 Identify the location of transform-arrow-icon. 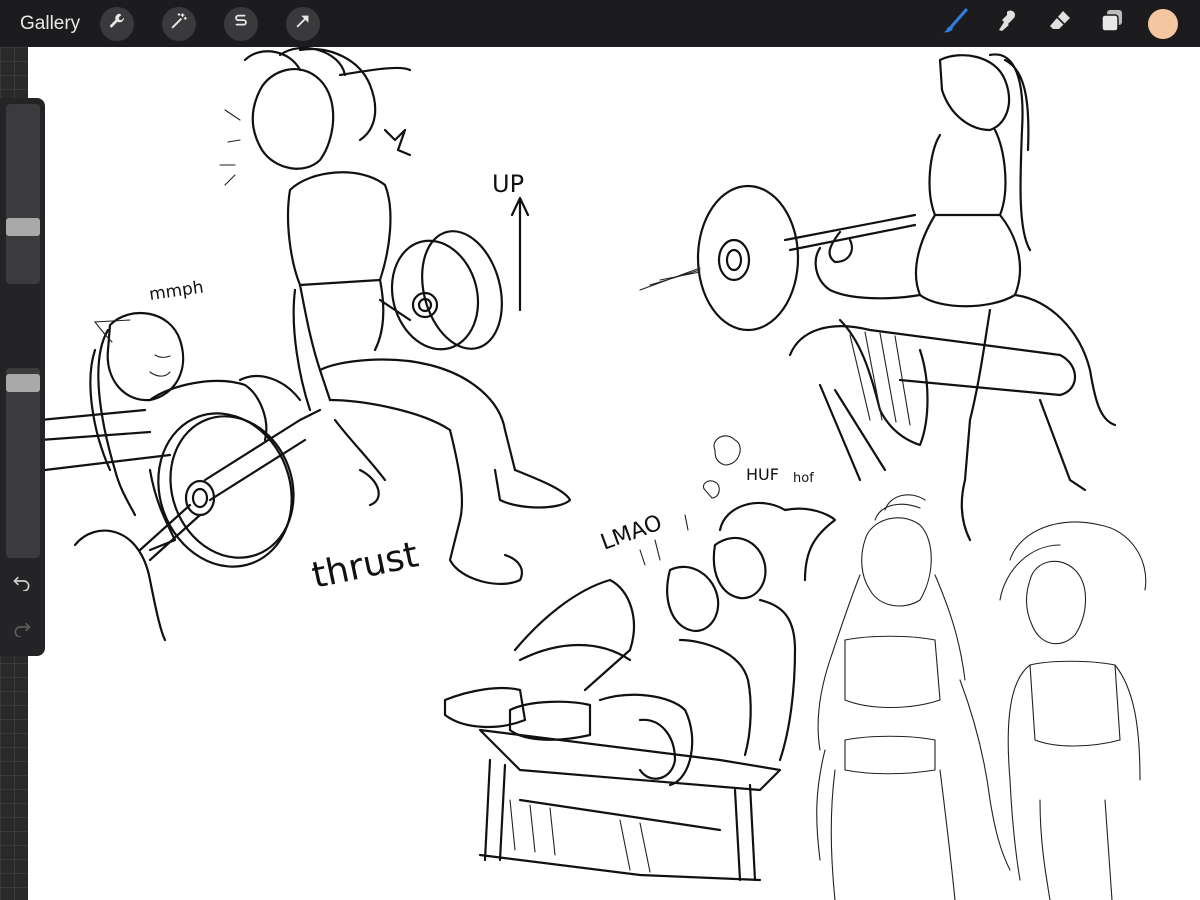
(303, 23).